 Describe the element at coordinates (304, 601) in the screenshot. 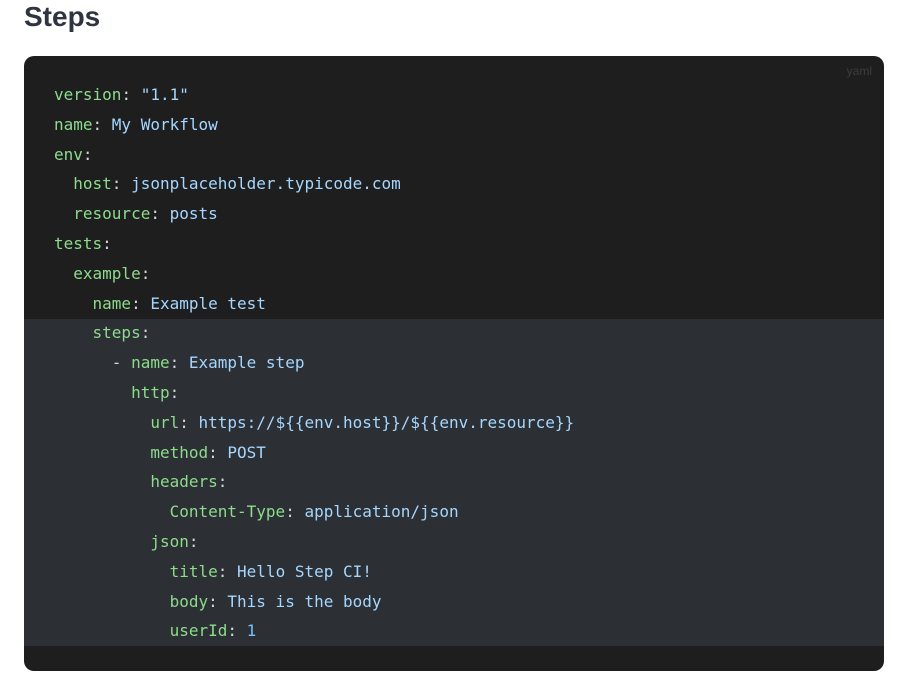

I see `code-value: This is the body` at that location.